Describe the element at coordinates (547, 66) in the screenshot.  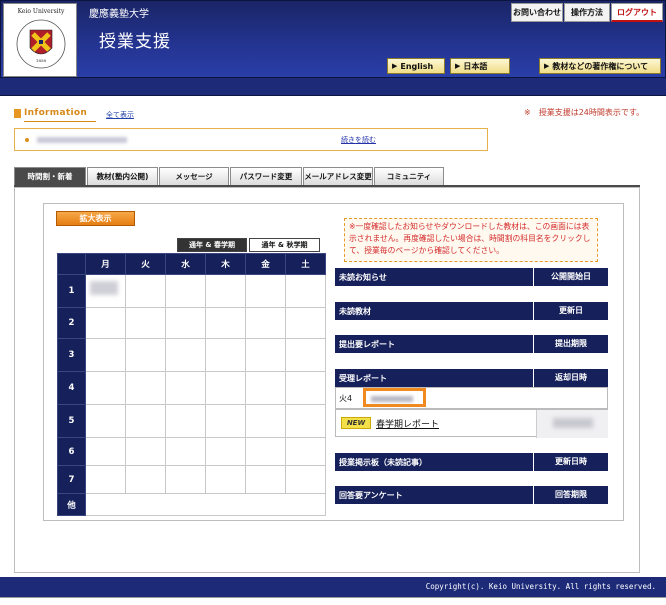
I see `triangle-right-icon: ▶` at that location.